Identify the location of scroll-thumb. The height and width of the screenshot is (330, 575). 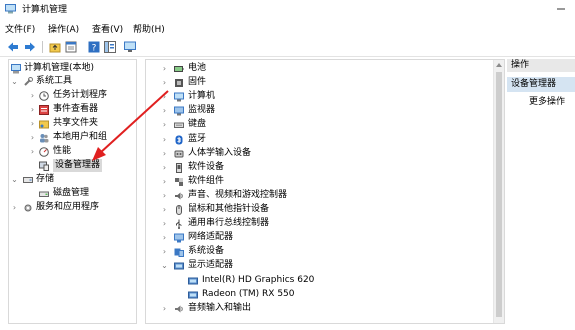
(499, 194).